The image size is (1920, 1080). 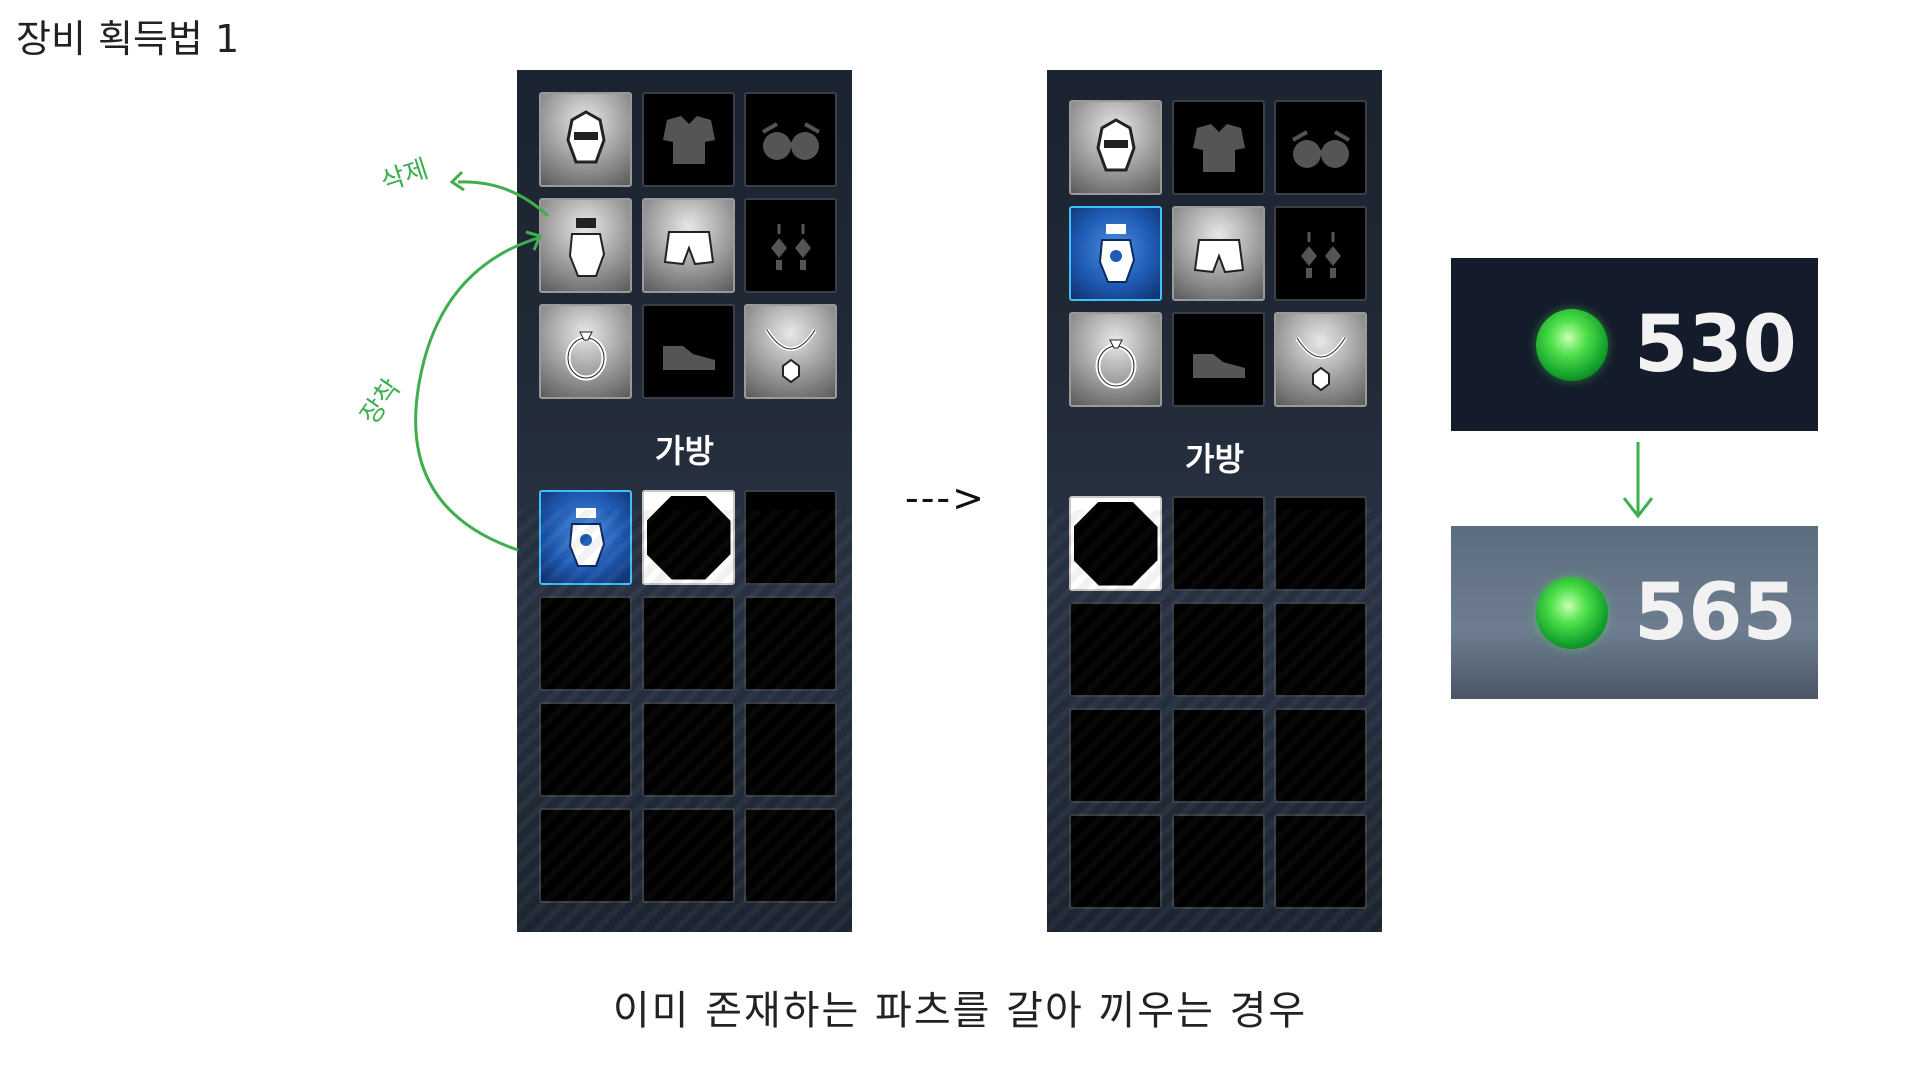 What do you see at coordinates (945, 498) in the screenshot?
I see `flow-arrow: --->` at bounding box center [945, 498].